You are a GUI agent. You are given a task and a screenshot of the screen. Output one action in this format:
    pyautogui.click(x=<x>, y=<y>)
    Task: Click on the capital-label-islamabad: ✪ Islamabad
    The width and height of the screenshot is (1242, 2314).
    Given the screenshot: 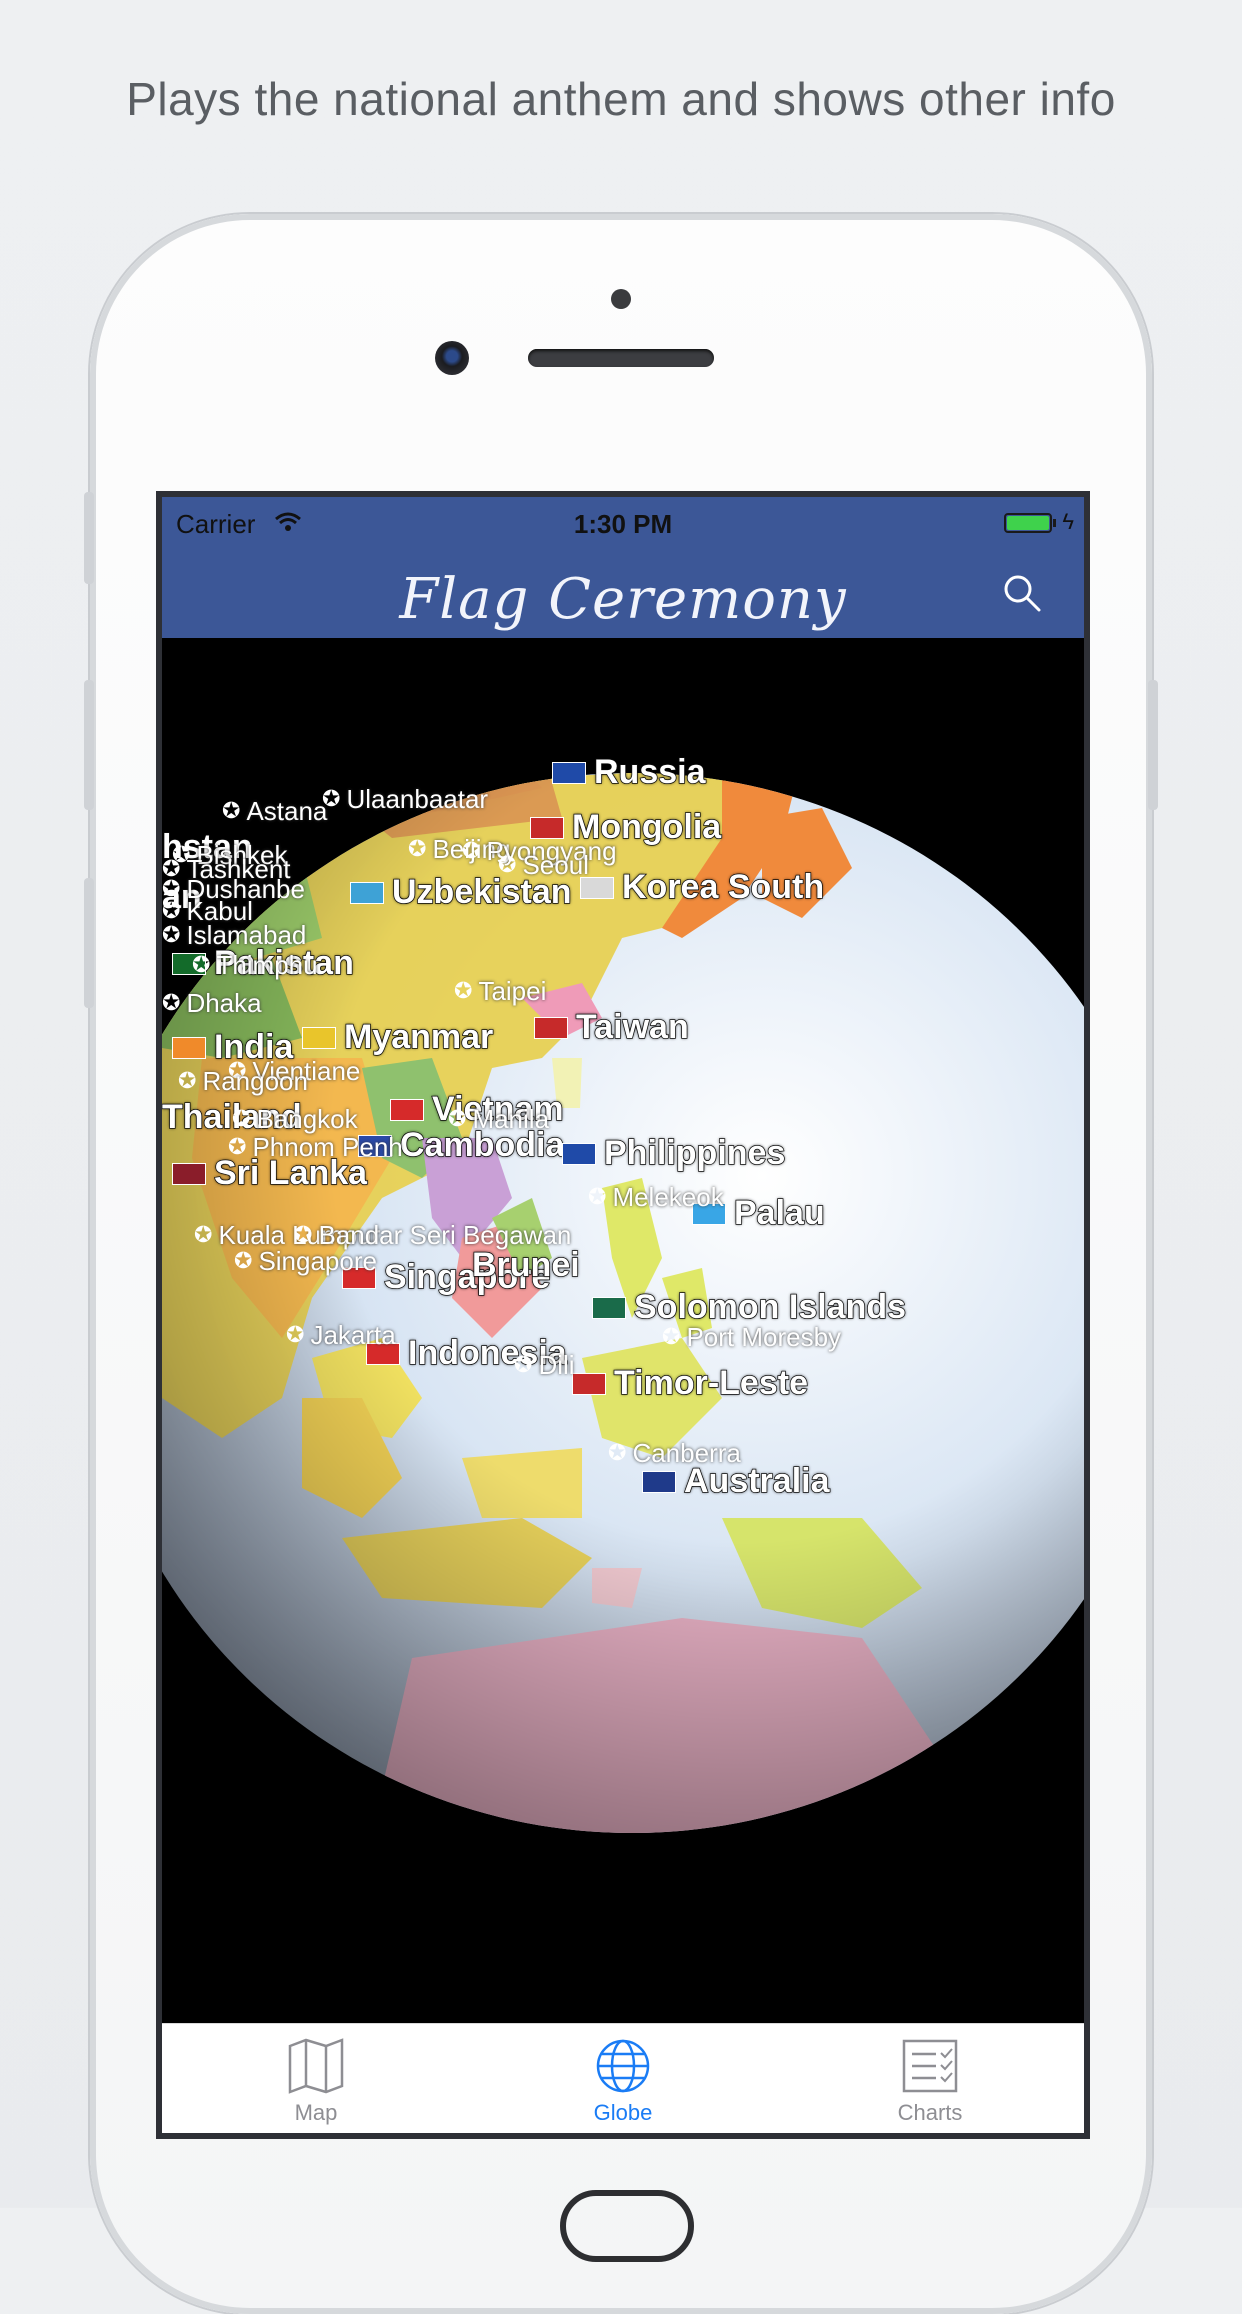 What is the action you would take?
    pyautogui.click(x=234, y=935)
    